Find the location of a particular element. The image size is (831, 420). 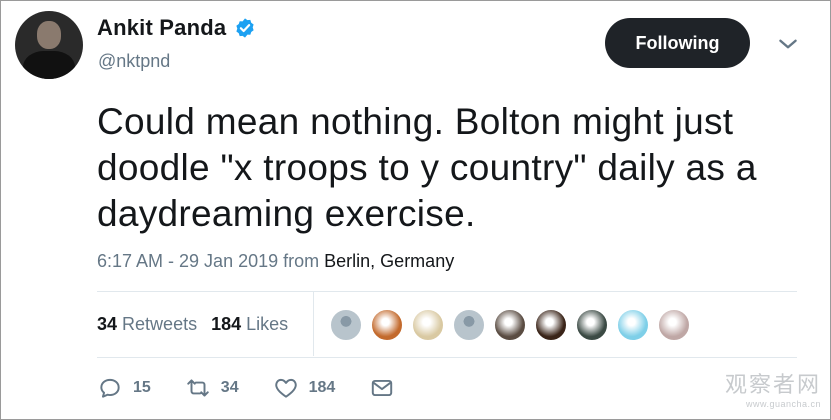

verified-badge-icon is located at coordinates (245, 28).